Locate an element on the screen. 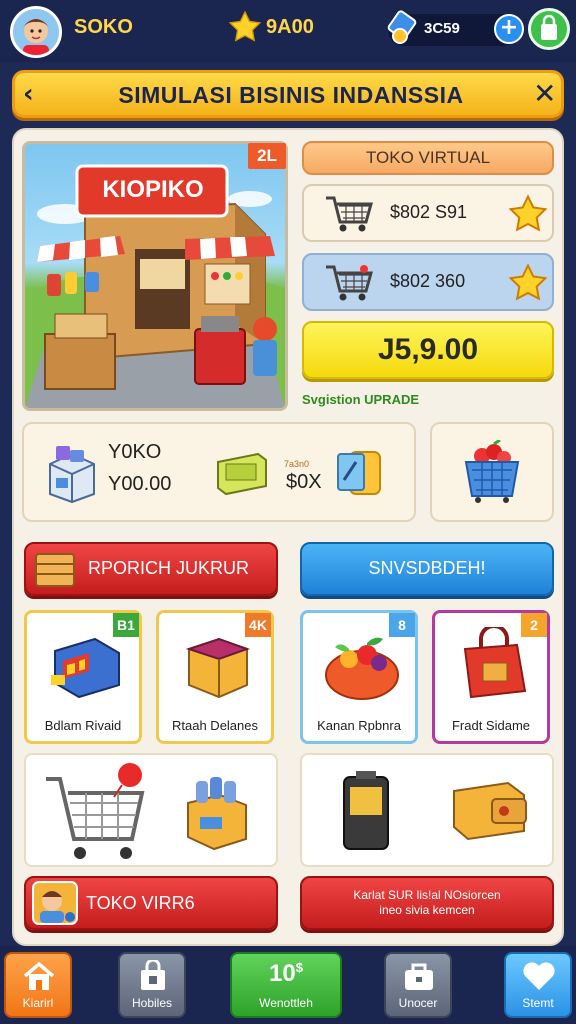 Image resolution: width=576 pixels, height=1024 pixels. bag-icon is located at coordinates (549, 27).